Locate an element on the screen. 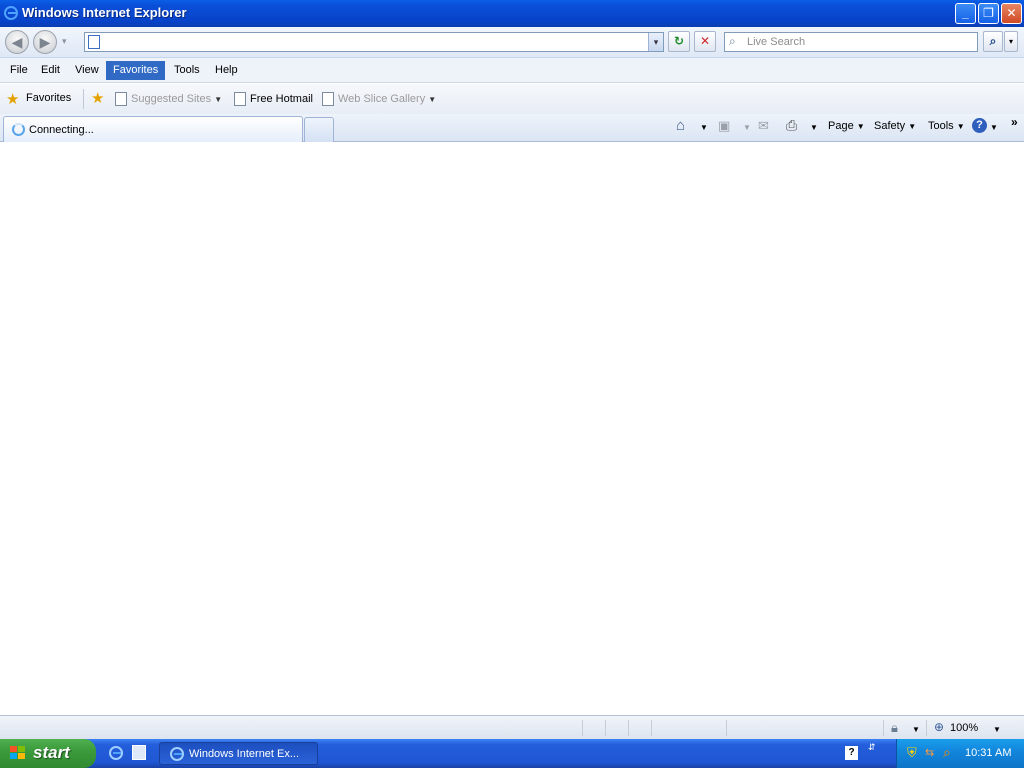 Image resolution: width=1024 pixels, height=768 pixels. ie-logo-icon is located at coordinates (11, 13).